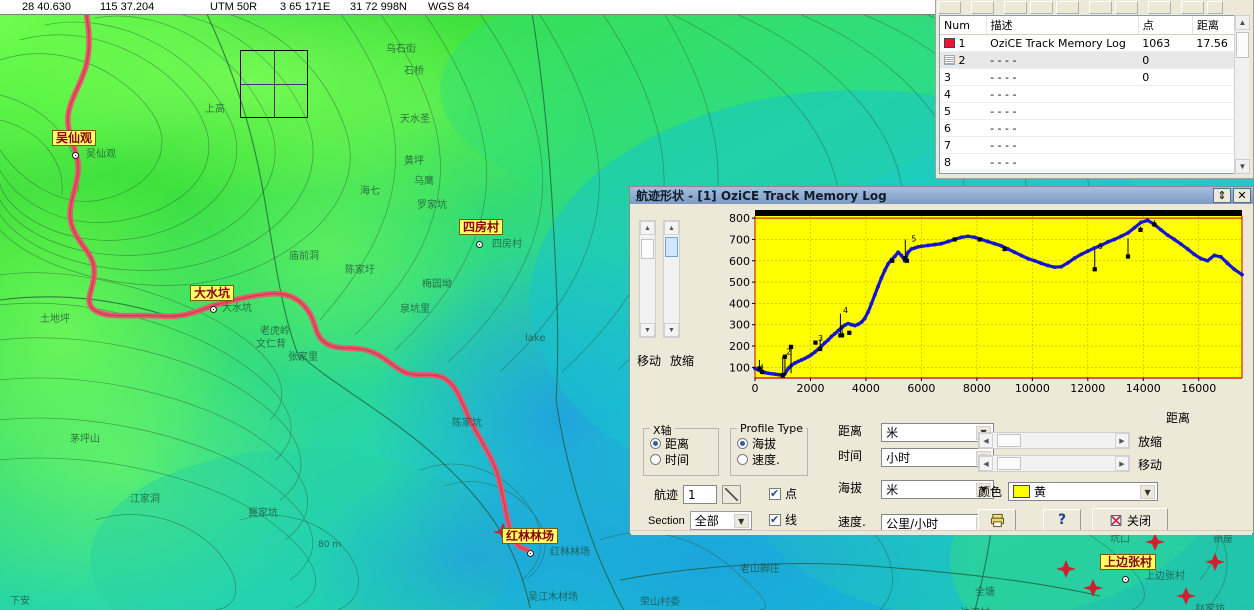 Image resolution: width=1254 pixels, height=610 pixels. What do you see at coordinates (986, 463) in the screenshot?
I see `move-scroll-left-arrow-icon: ◀` at bounding box center [986, 463].